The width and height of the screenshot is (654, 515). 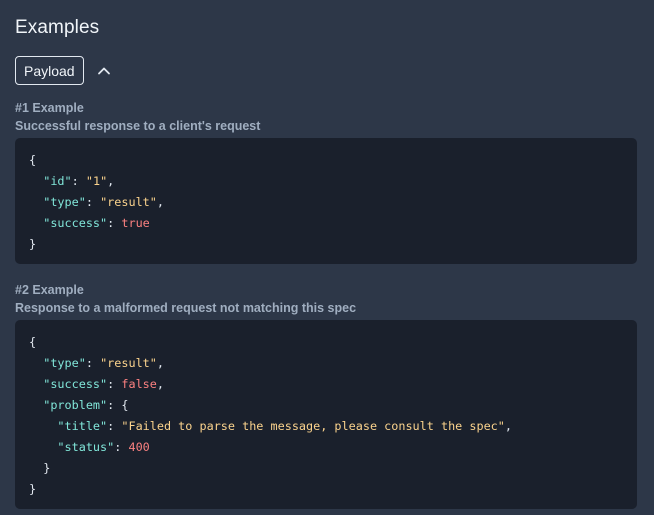 What do you see at coordinates (104, 71) in the screenshot?
I see `chevron-up-icon` at bounding box center [104, 71].